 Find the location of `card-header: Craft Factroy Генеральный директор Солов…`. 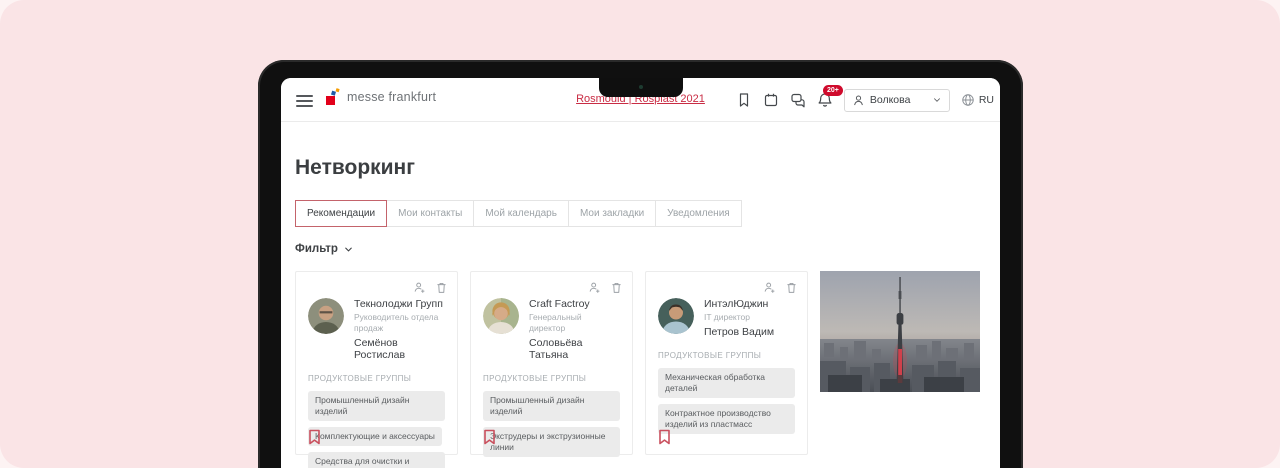

card-header: Craft Factroy Генеральный директор Солов… is located at coordinates (551, 329).